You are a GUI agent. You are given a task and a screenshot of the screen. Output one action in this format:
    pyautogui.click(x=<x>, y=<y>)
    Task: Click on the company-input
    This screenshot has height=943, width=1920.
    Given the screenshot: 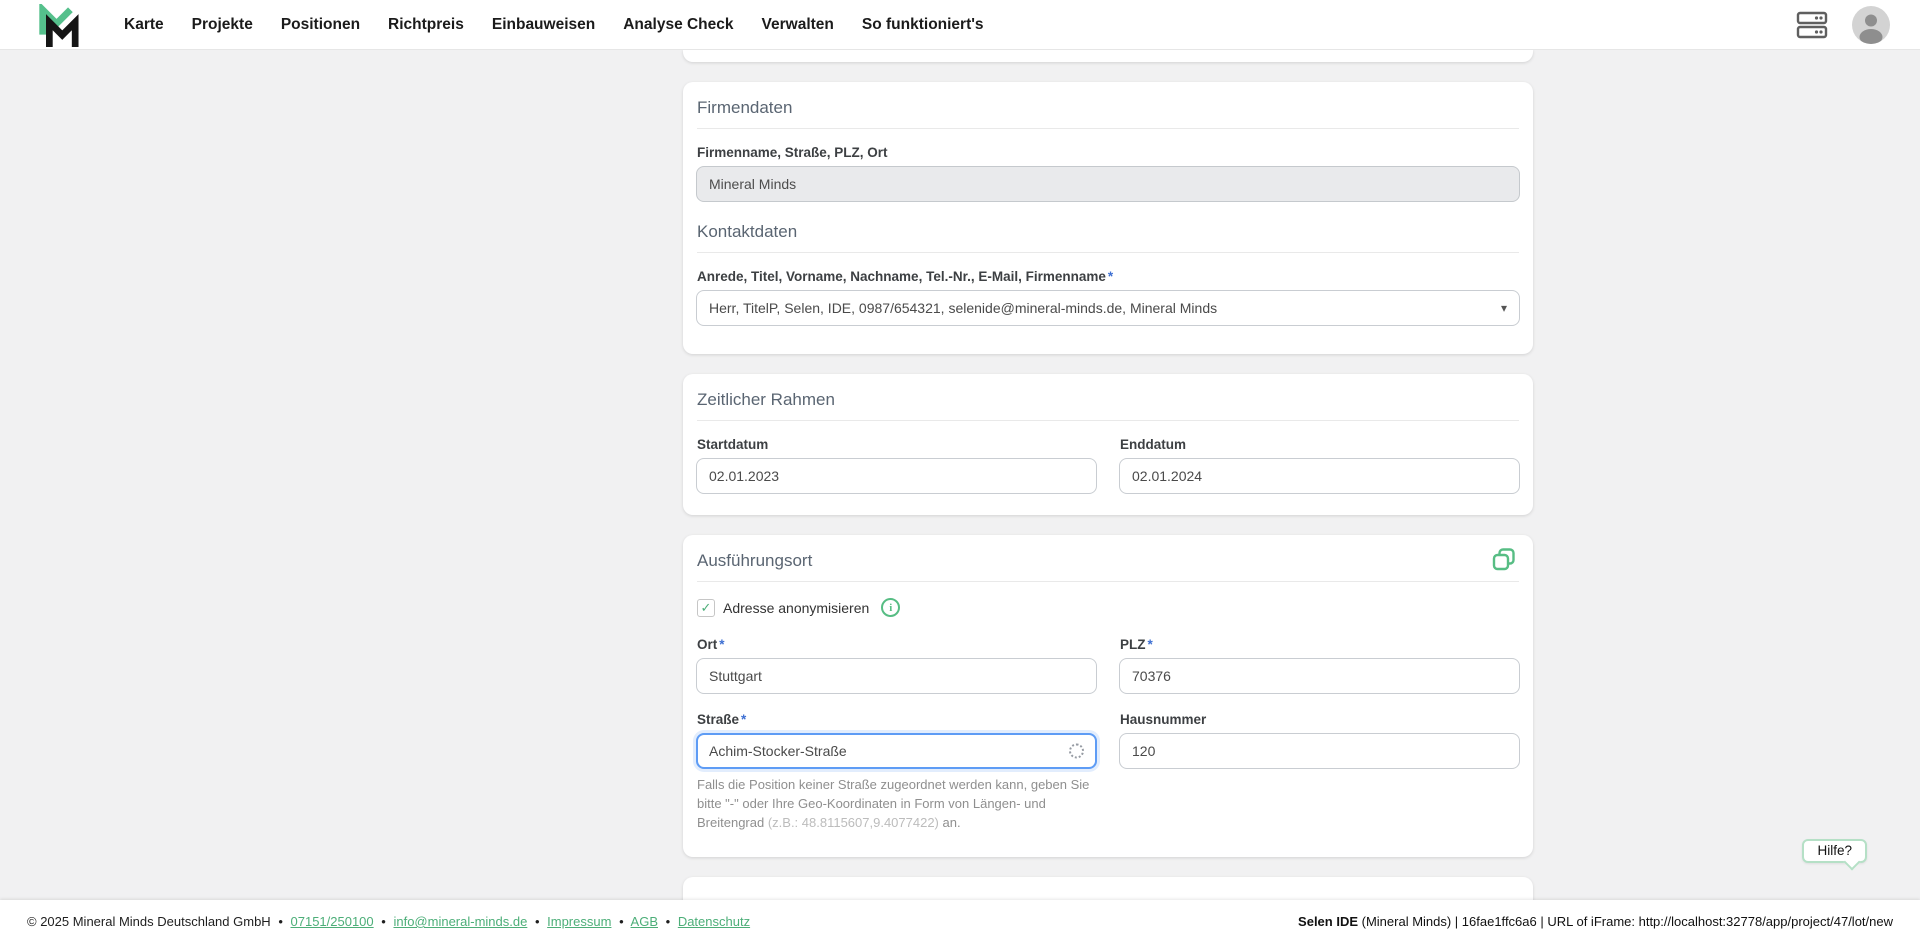 What is the action you would take?
    pyautogui.click(x=1108, y=184)
    